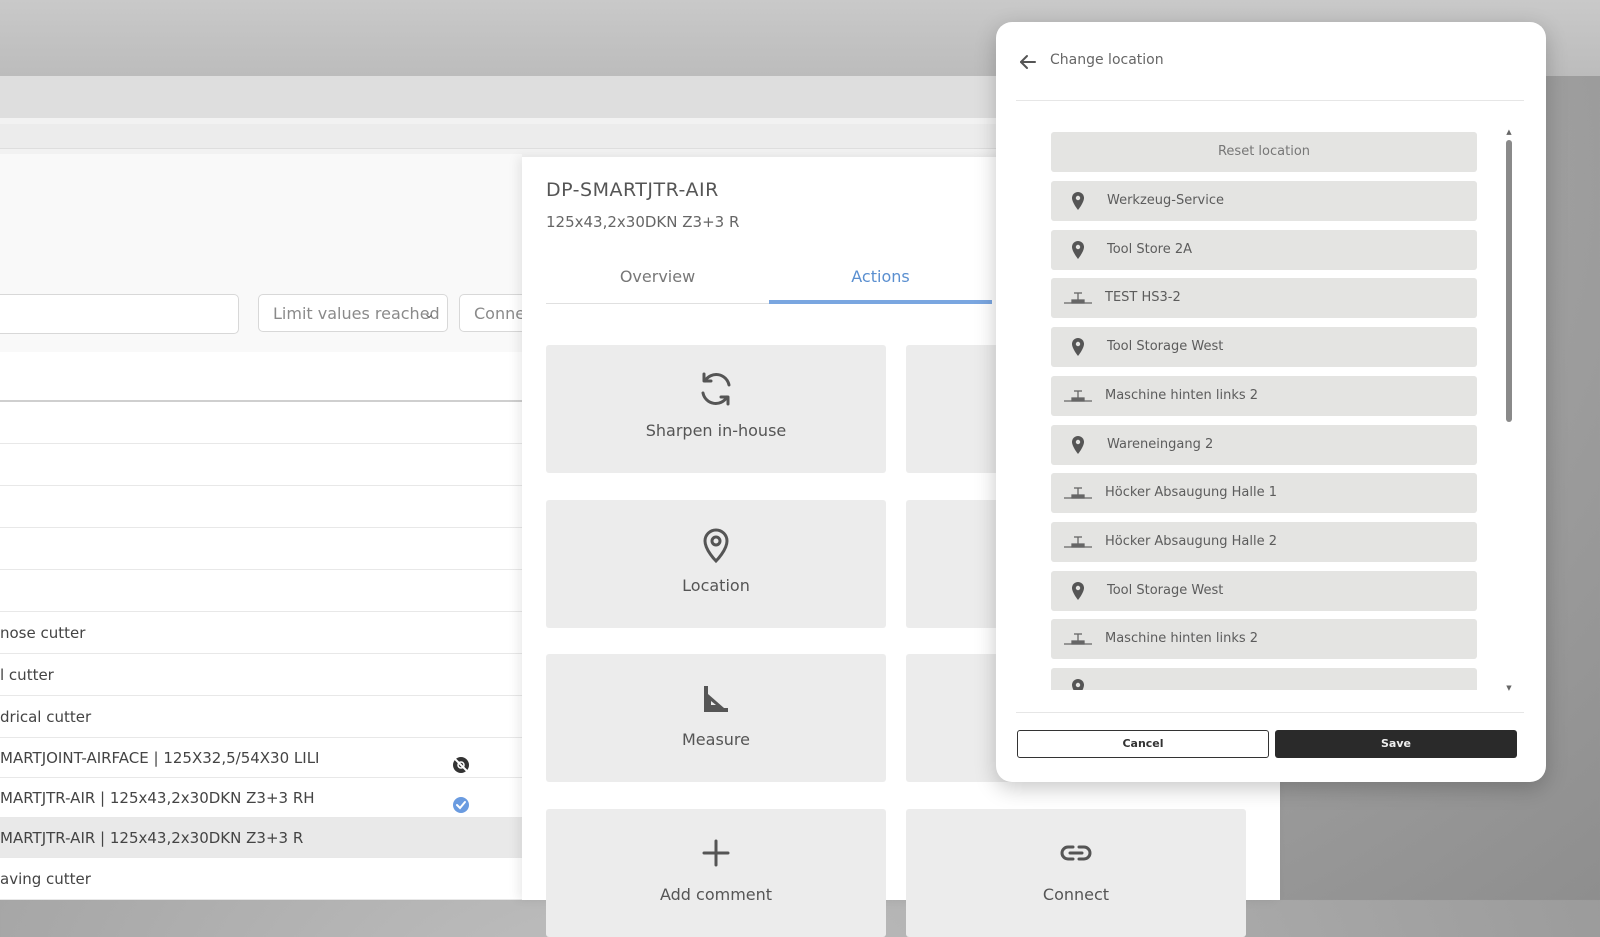 The height and width of the screenshot is (937, 1600). Describe the element at coordinates (1270, 61) in the screenshot. I see `dialog-header: Change location` at that location.